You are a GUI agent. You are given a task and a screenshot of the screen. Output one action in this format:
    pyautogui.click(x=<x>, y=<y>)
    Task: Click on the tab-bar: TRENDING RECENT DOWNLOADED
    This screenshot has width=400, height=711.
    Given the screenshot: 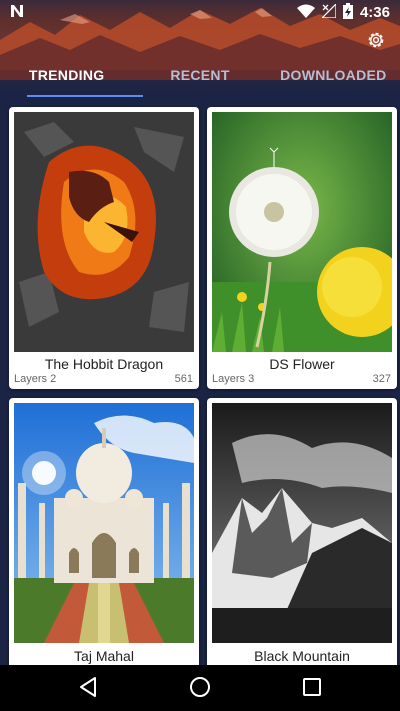 What is the action you would take?
    pyautogui.click(x=200, y=80)
    